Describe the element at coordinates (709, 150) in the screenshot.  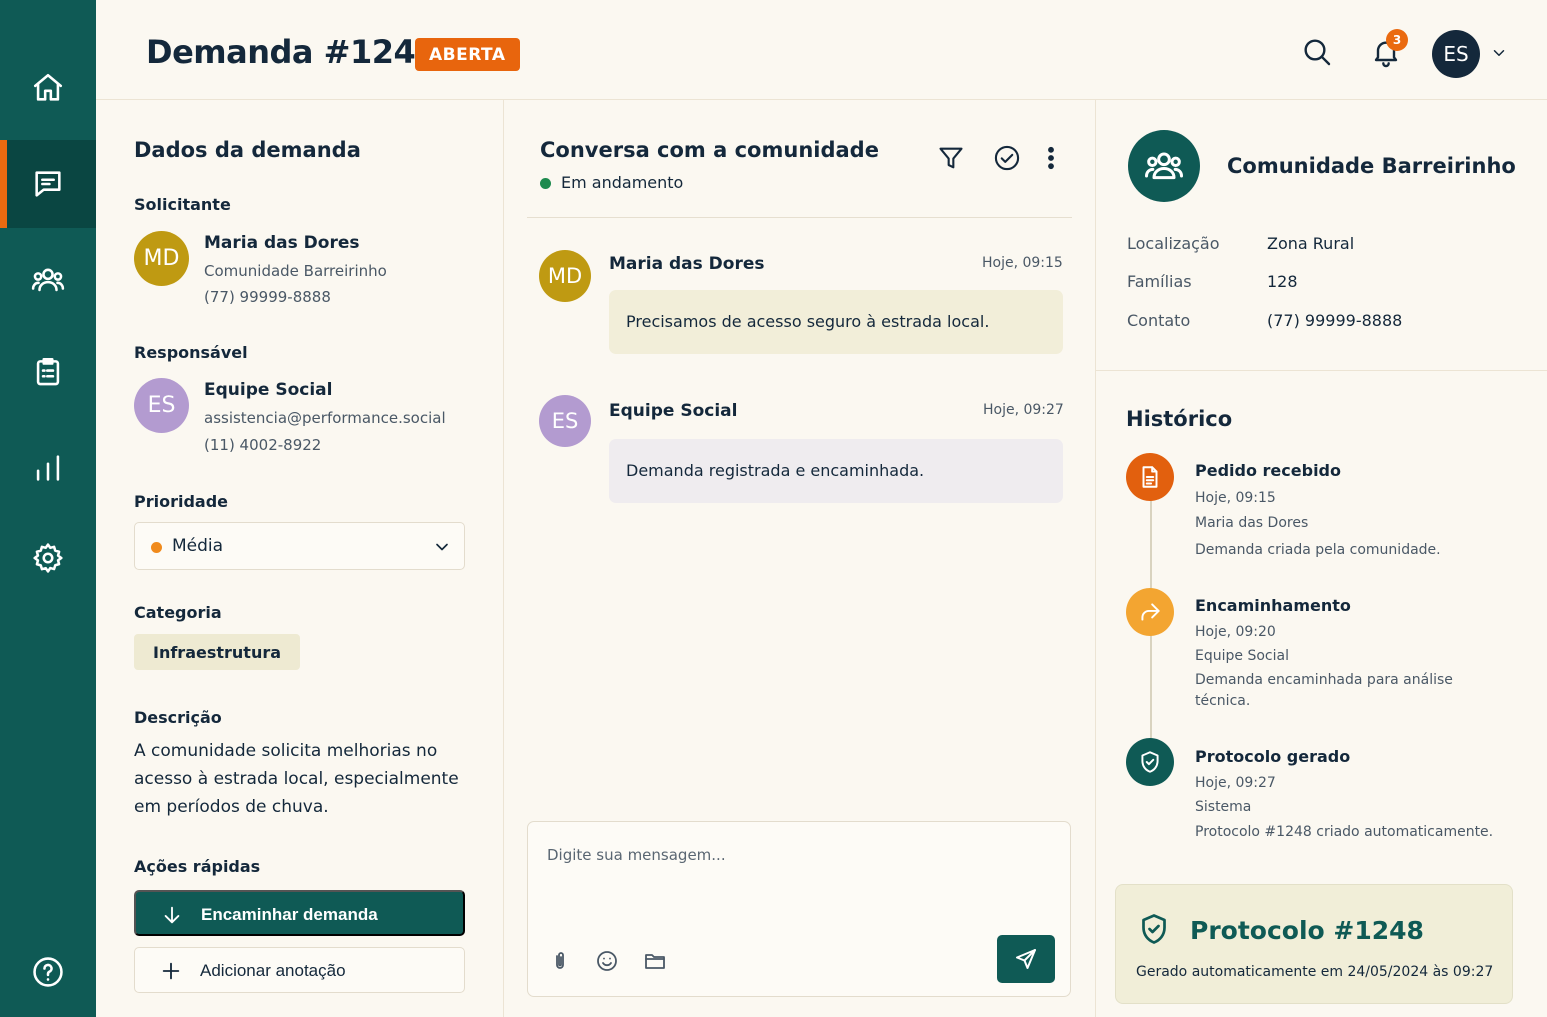
I see `chat-title: Conversa com a comunidade` at that location.